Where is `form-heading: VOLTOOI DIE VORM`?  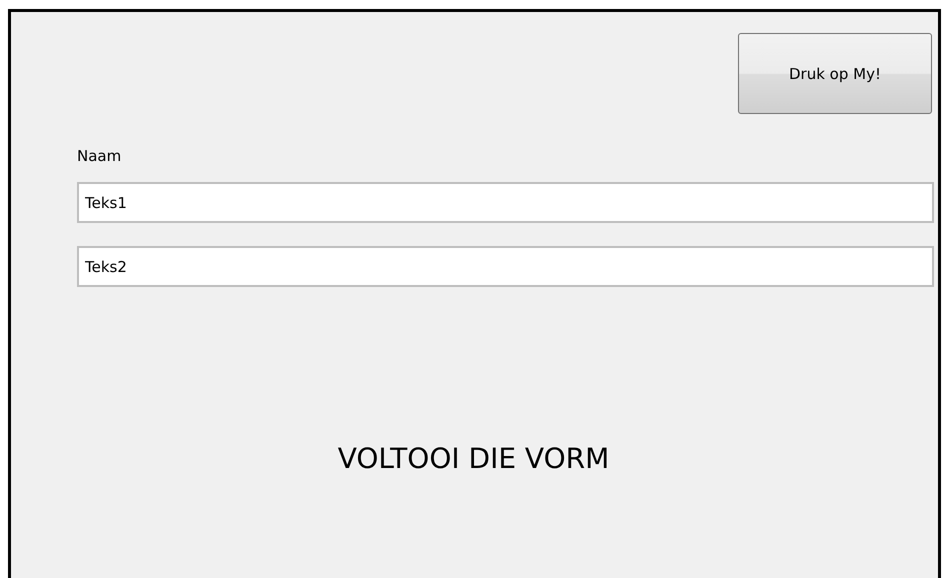 form-heading: VOLTOOI DIE VORM is located at coordinates (474, 458).